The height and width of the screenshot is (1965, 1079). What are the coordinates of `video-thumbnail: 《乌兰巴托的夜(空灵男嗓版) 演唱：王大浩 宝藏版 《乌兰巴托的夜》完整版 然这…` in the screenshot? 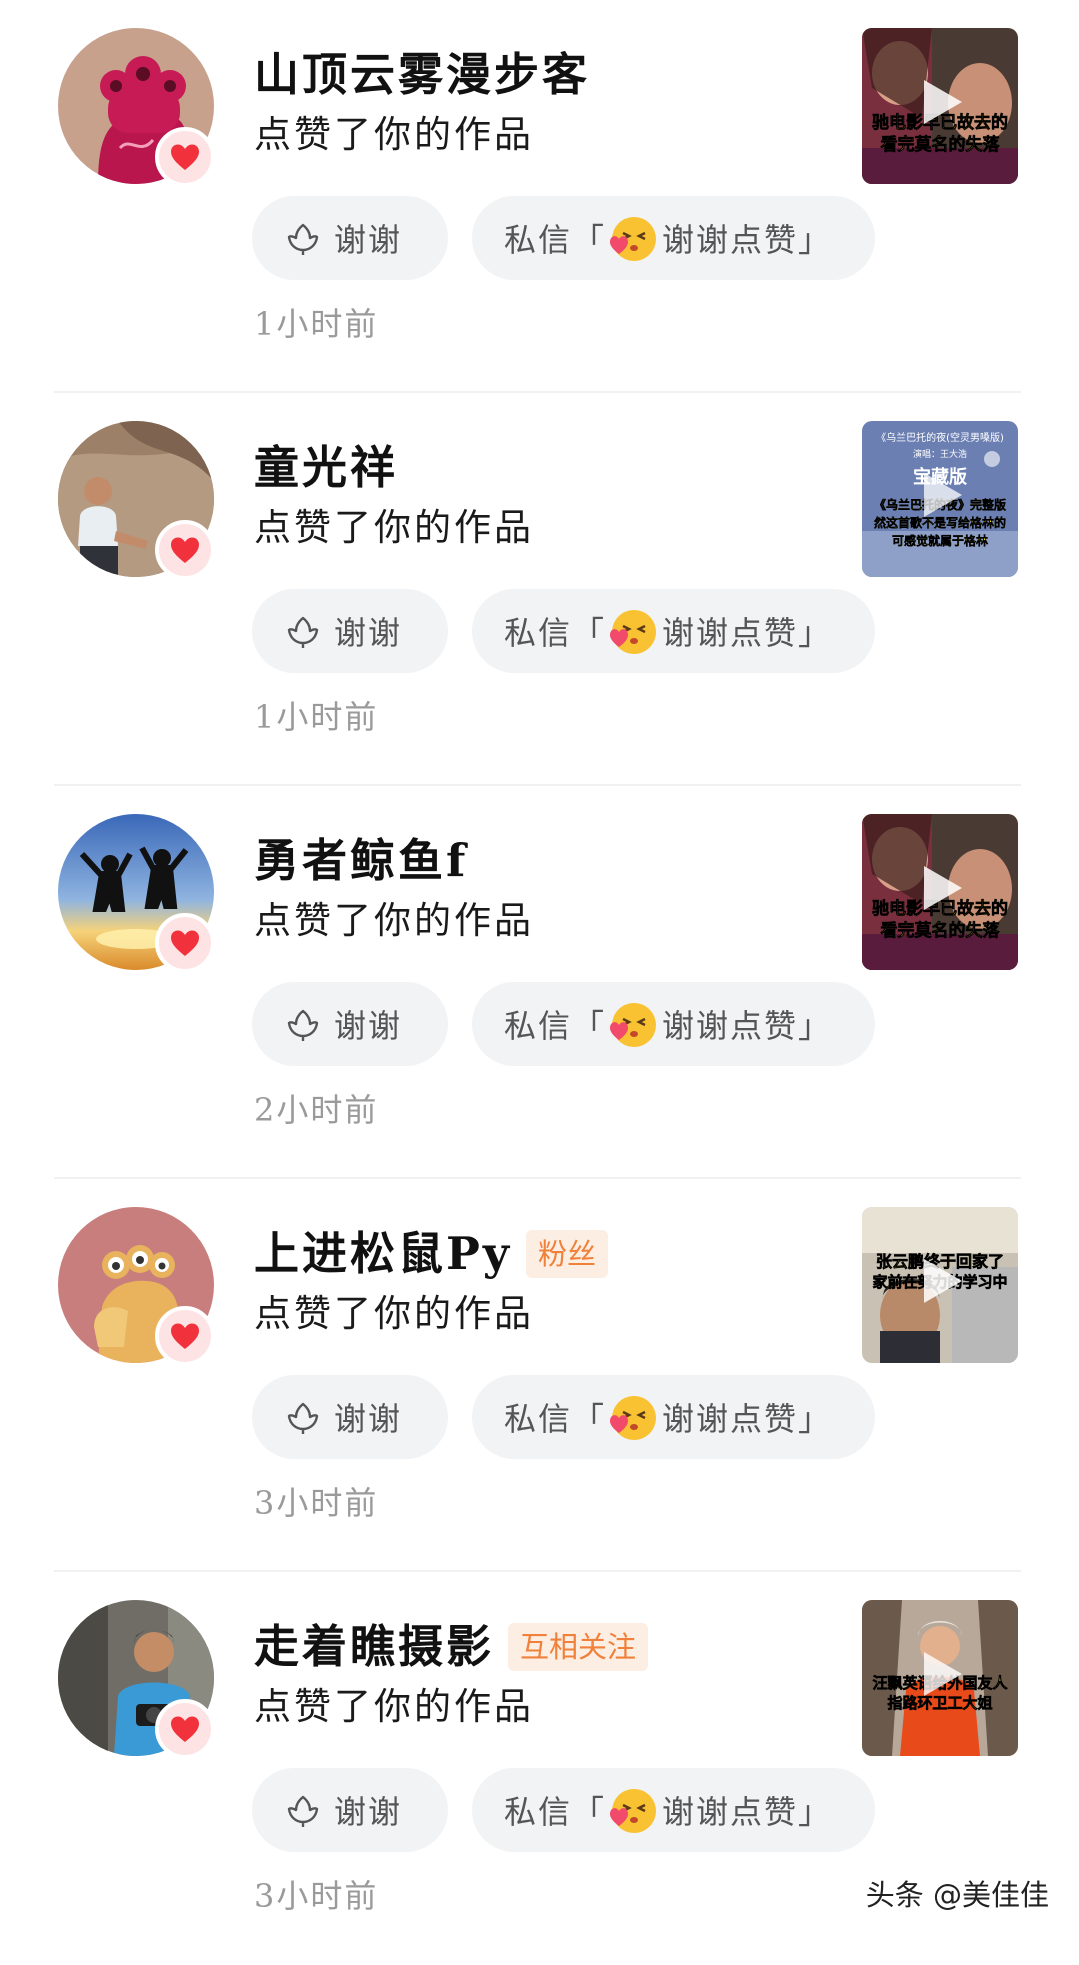 It's located at (940, 499).